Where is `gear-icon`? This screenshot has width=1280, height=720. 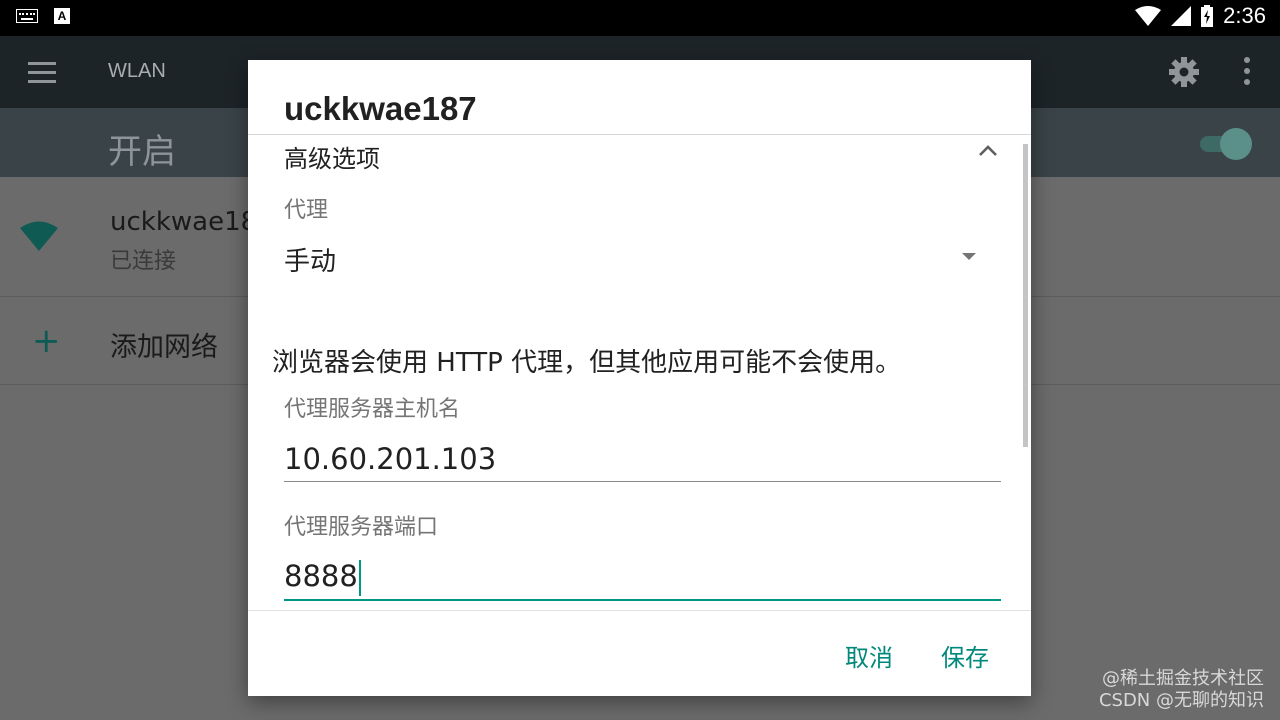
gear-icon is located at coordinates (1184, 72).